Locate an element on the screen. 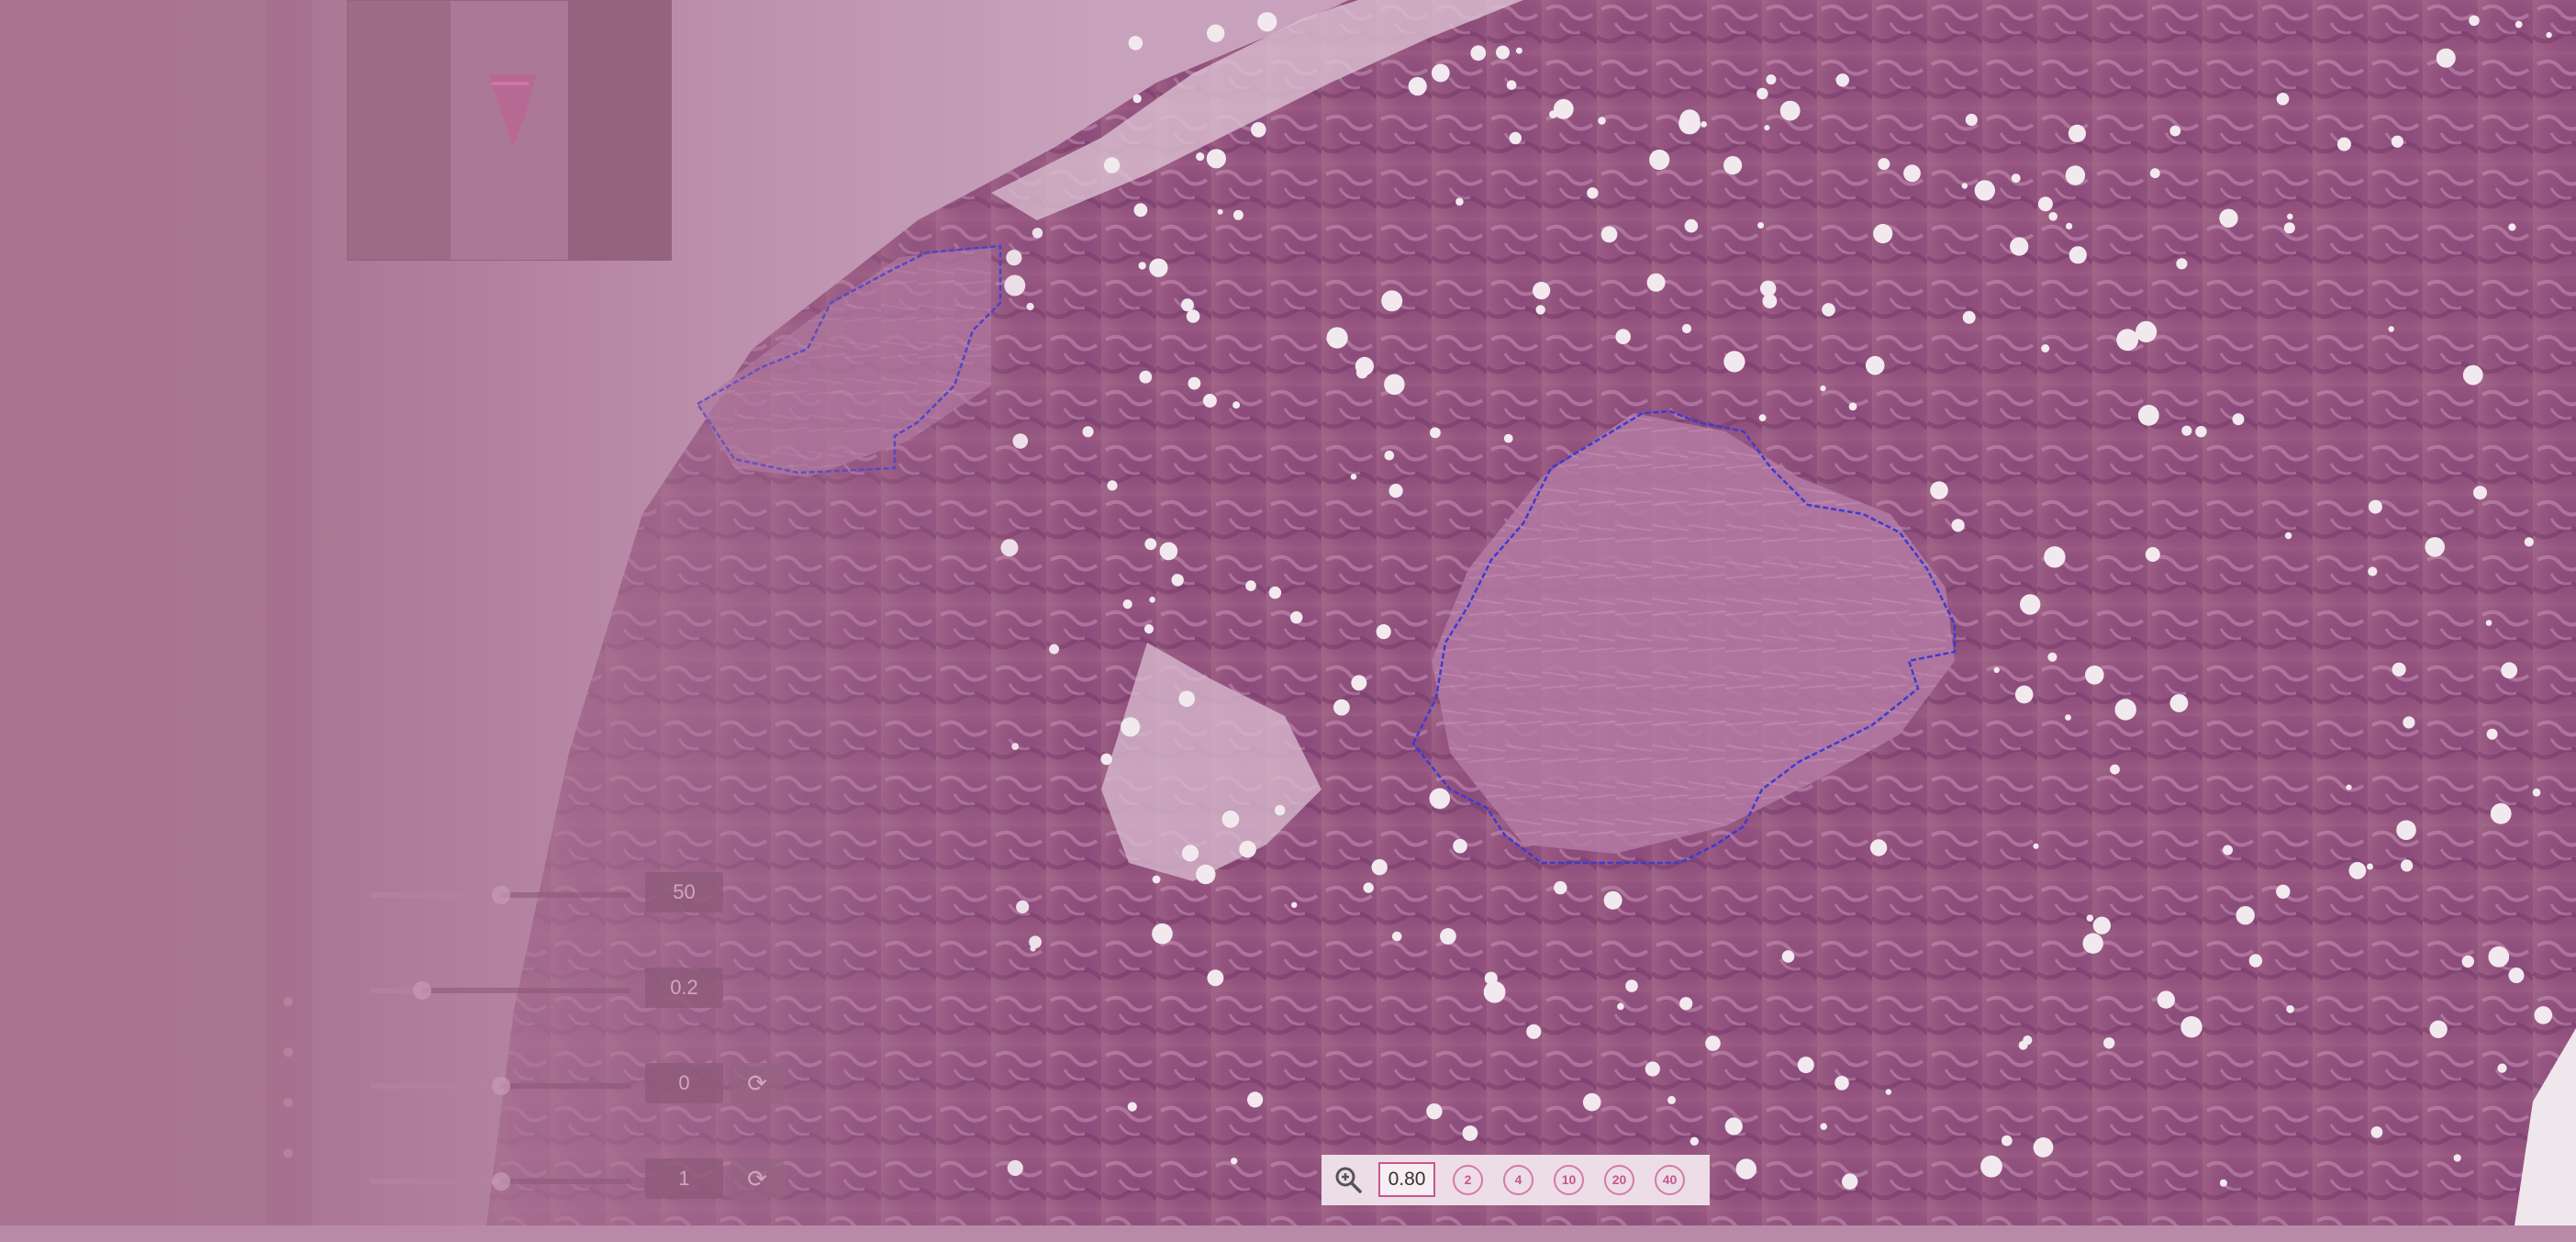  adjust-value-4: 1 is located at coordinates (684, 1178).